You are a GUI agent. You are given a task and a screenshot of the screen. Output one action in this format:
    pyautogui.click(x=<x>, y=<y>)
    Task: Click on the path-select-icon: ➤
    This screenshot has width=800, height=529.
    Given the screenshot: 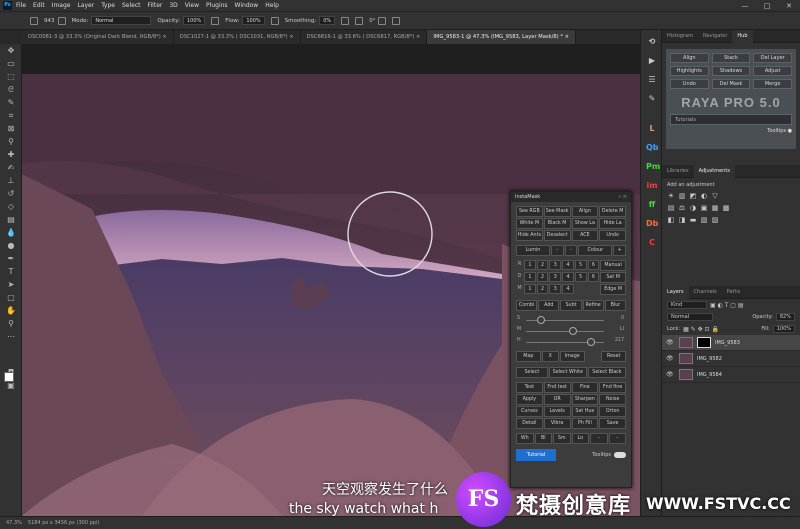 What is the action you would take?
    pyautogui.click(x=11, y=285)
    